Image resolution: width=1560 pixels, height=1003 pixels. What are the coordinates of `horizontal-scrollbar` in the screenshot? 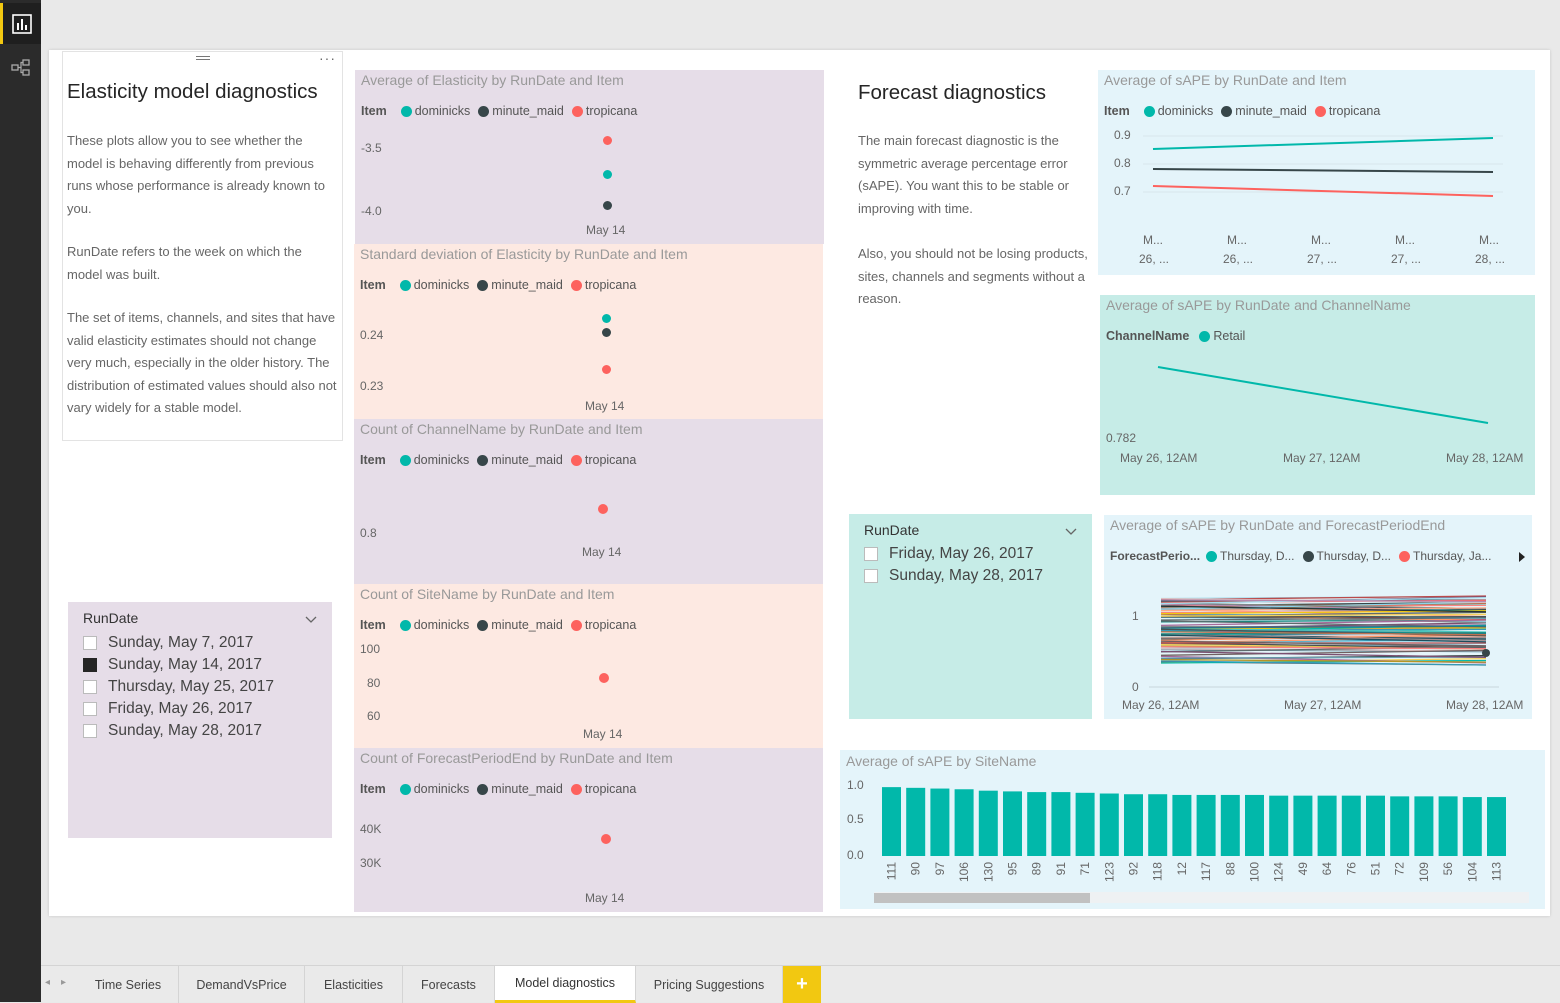 It's located at (1201, 897).